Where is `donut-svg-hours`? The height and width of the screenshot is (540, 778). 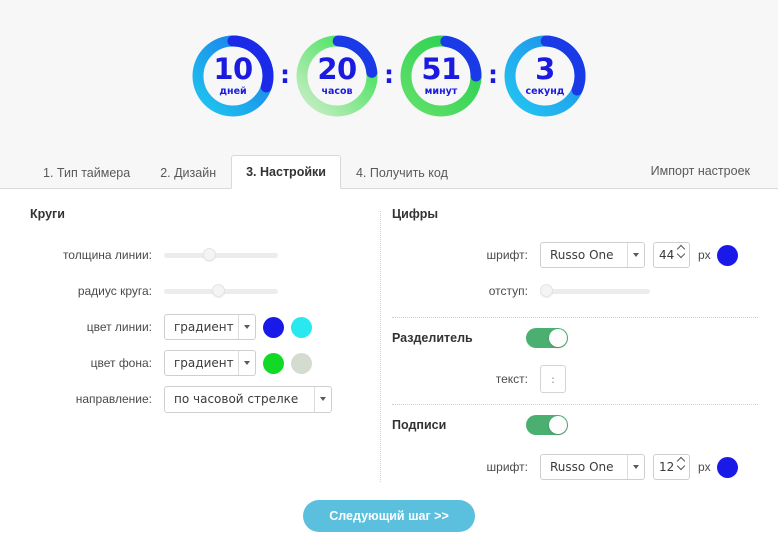
donut-svg-hours is located at coordinates (337, 76).